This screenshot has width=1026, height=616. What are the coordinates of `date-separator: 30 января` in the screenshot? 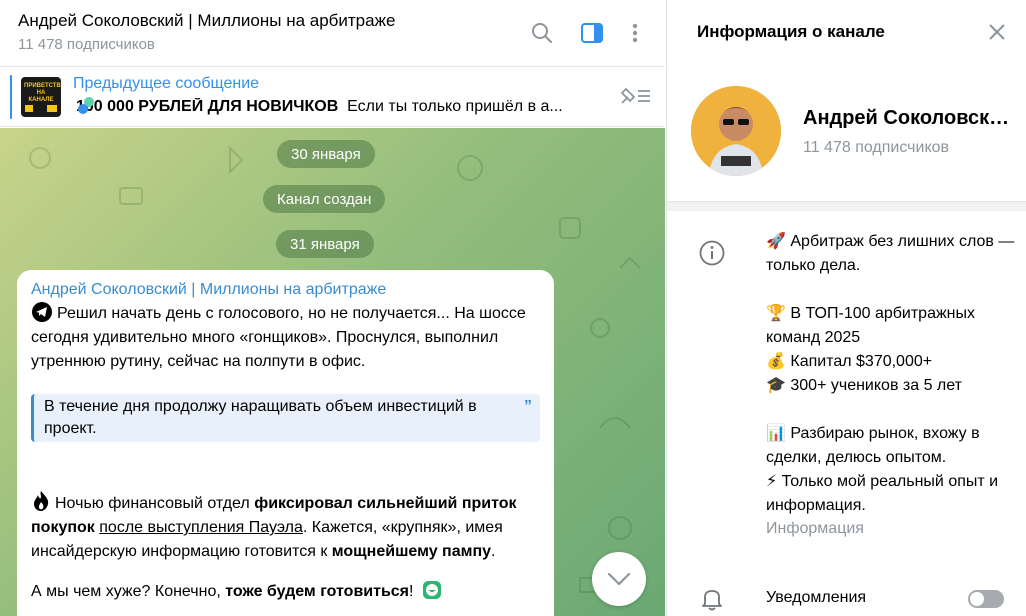 It's located at (326, 154).